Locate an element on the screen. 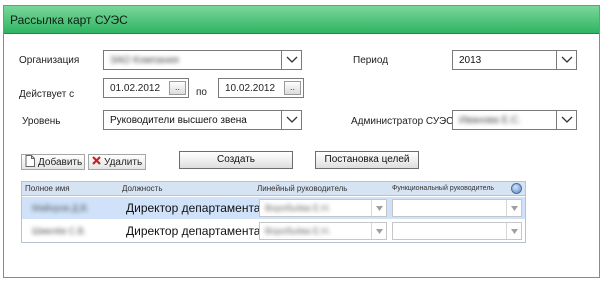 The height and width of the screenshot is (282, 603). date-to-field: 10.02.2012 .. is located at coordinates (261, 88).